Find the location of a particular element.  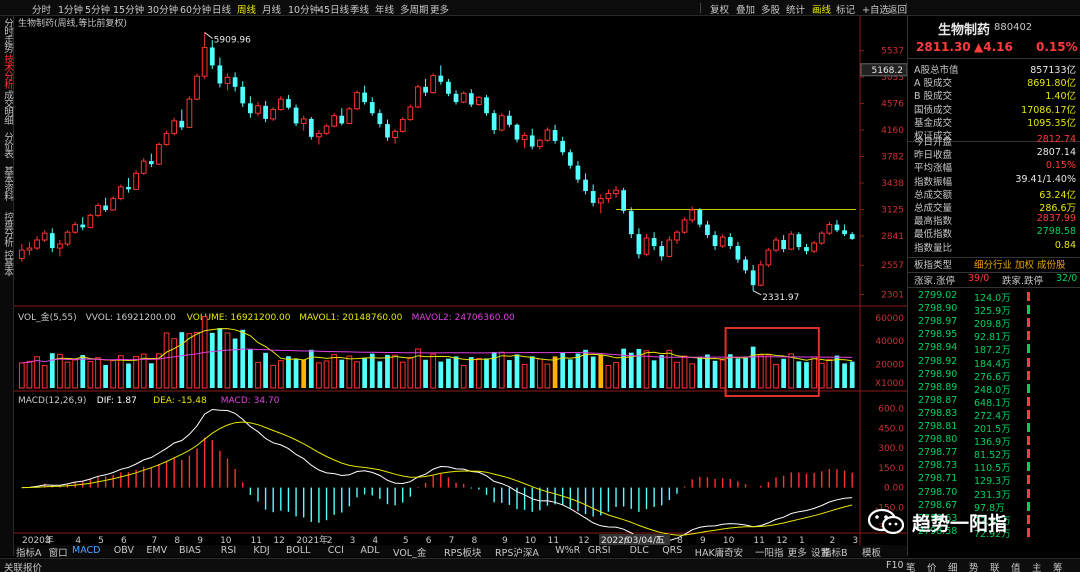

toolbar-period-14: 更多 is located at coordinates (439, 9).